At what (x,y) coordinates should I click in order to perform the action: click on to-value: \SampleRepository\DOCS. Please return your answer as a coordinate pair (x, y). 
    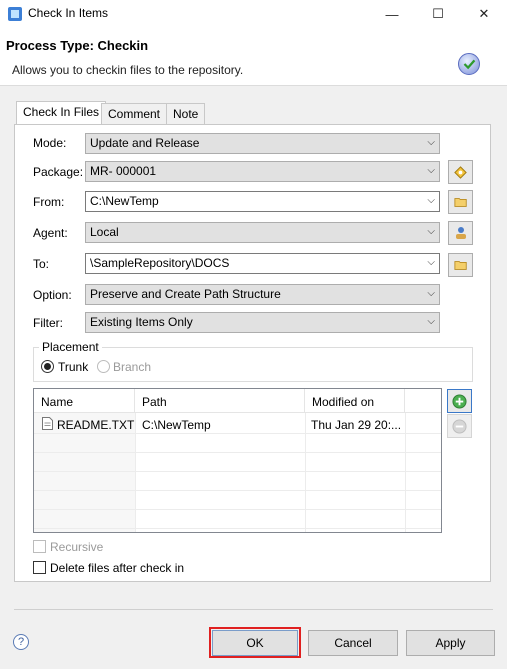
    Looking at the image, I should click on (160, 263).